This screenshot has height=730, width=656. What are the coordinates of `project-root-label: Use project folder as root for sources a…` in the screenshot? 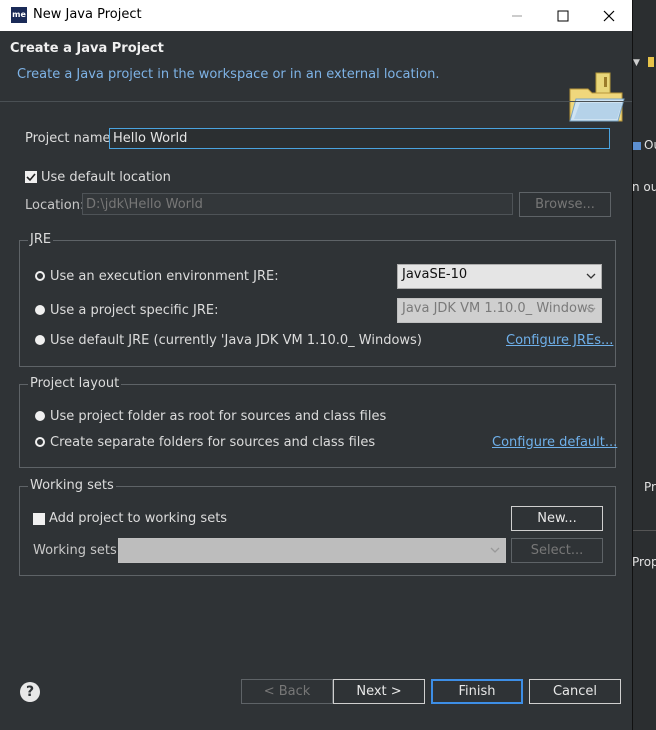 It's located at (218, 416).